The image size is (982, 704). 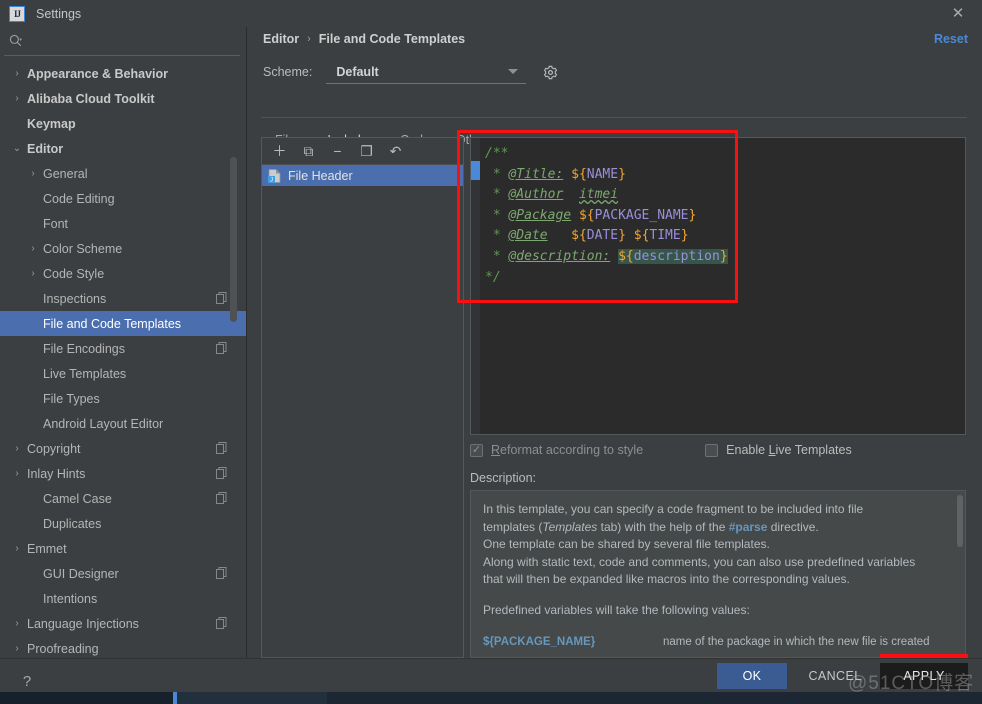 I want to click on sidebar-item-appearance-behavior: › Appearance & Behavior, so click(x=123, y=73).